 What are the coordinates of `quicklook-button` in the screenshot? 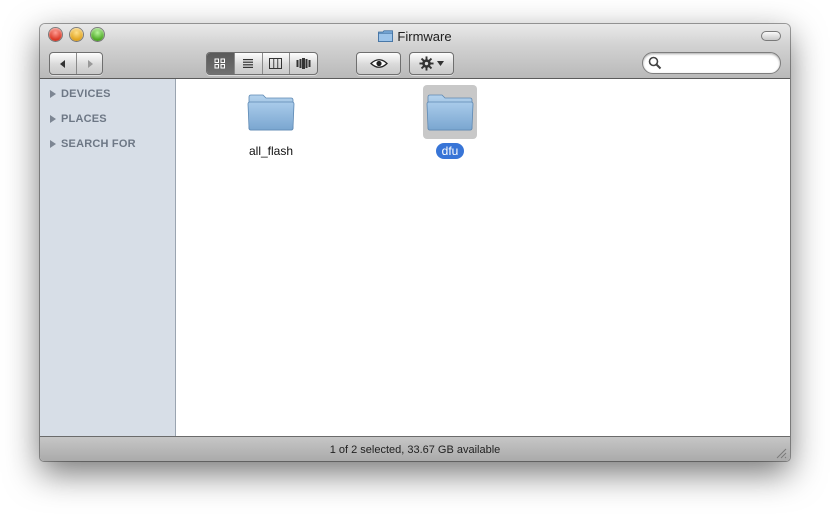 It's located at (378, 63).